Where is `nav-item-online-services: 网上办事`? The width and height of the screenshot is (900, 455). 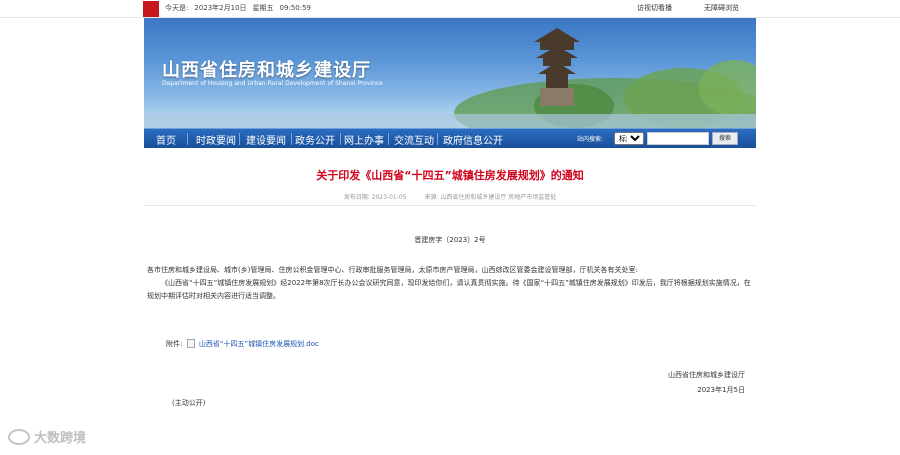
nav-item-online-services: 网上办事 is located at coordinates (364, 139).